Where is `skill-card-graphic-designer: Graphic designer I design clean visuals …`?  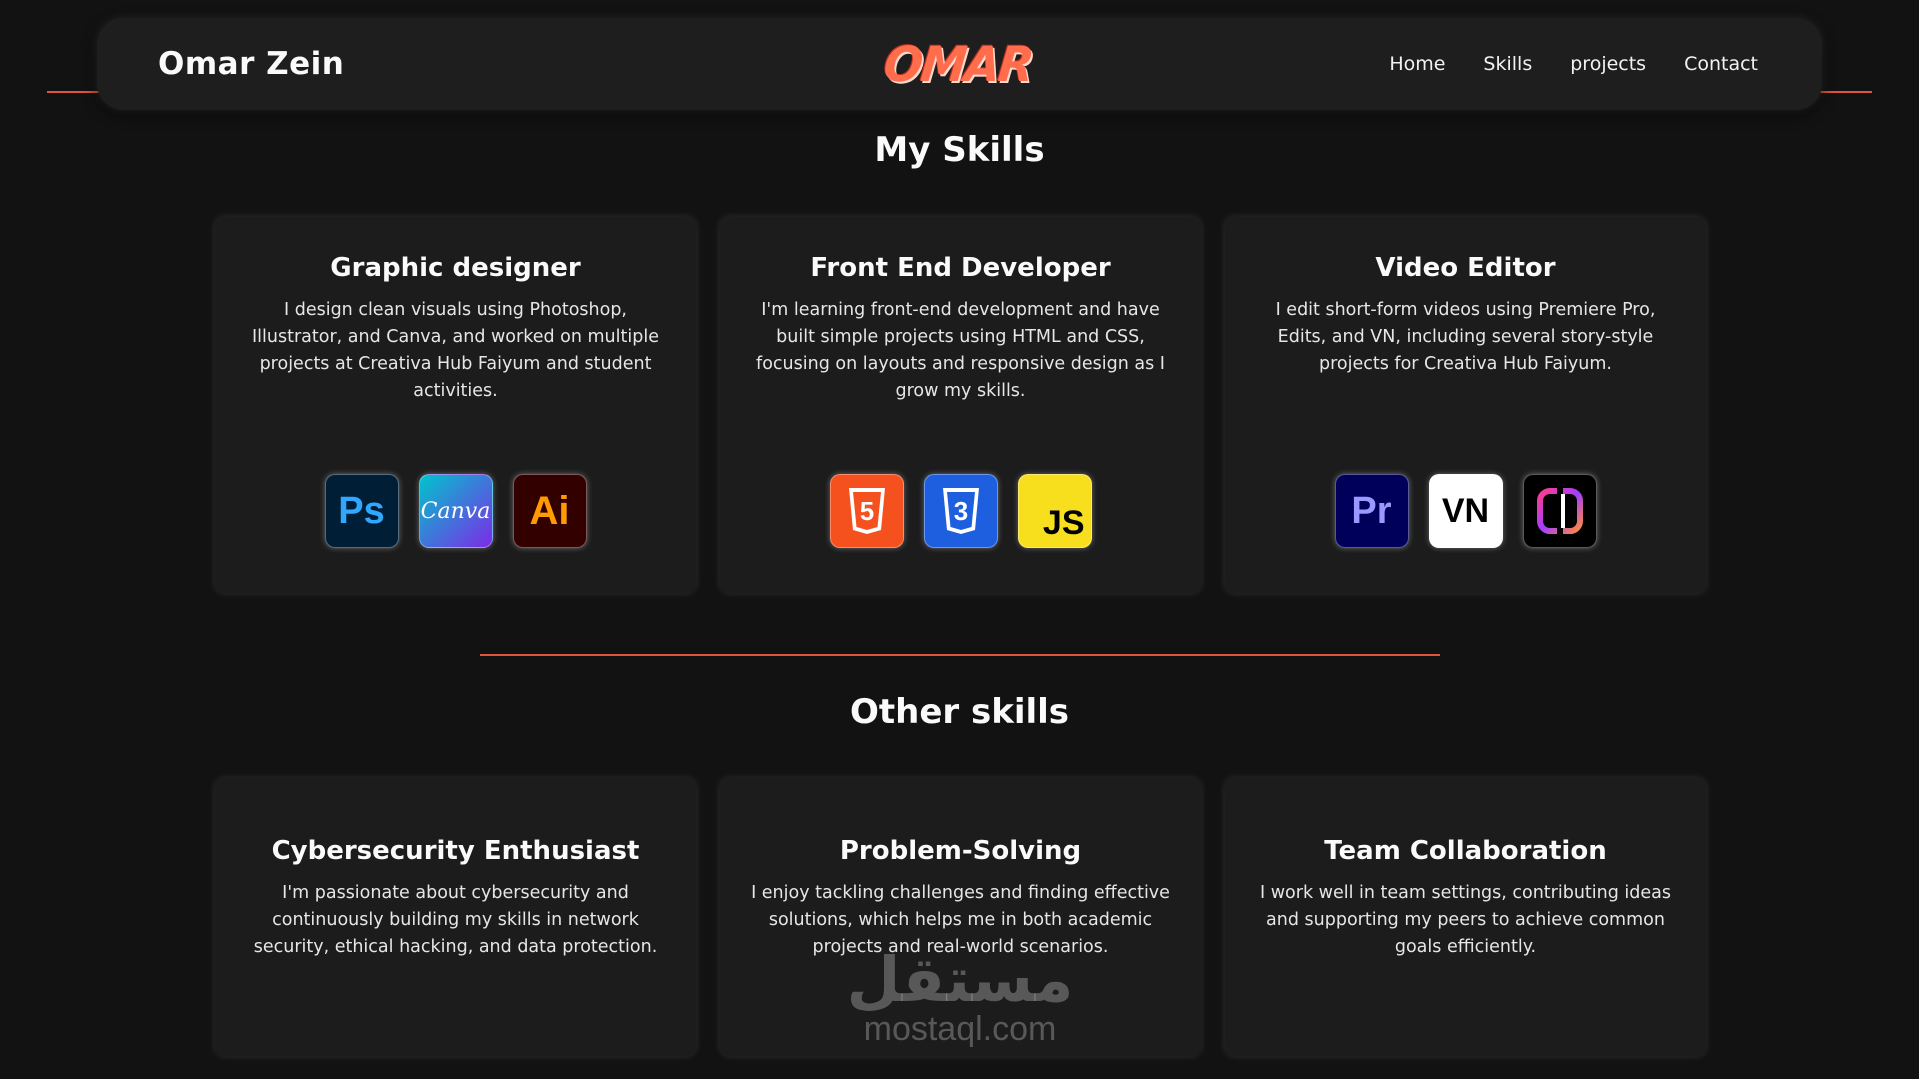
skill-card-graphic-designer: Graphic designer I design clean visuals … is located at coordinates (455, 405).